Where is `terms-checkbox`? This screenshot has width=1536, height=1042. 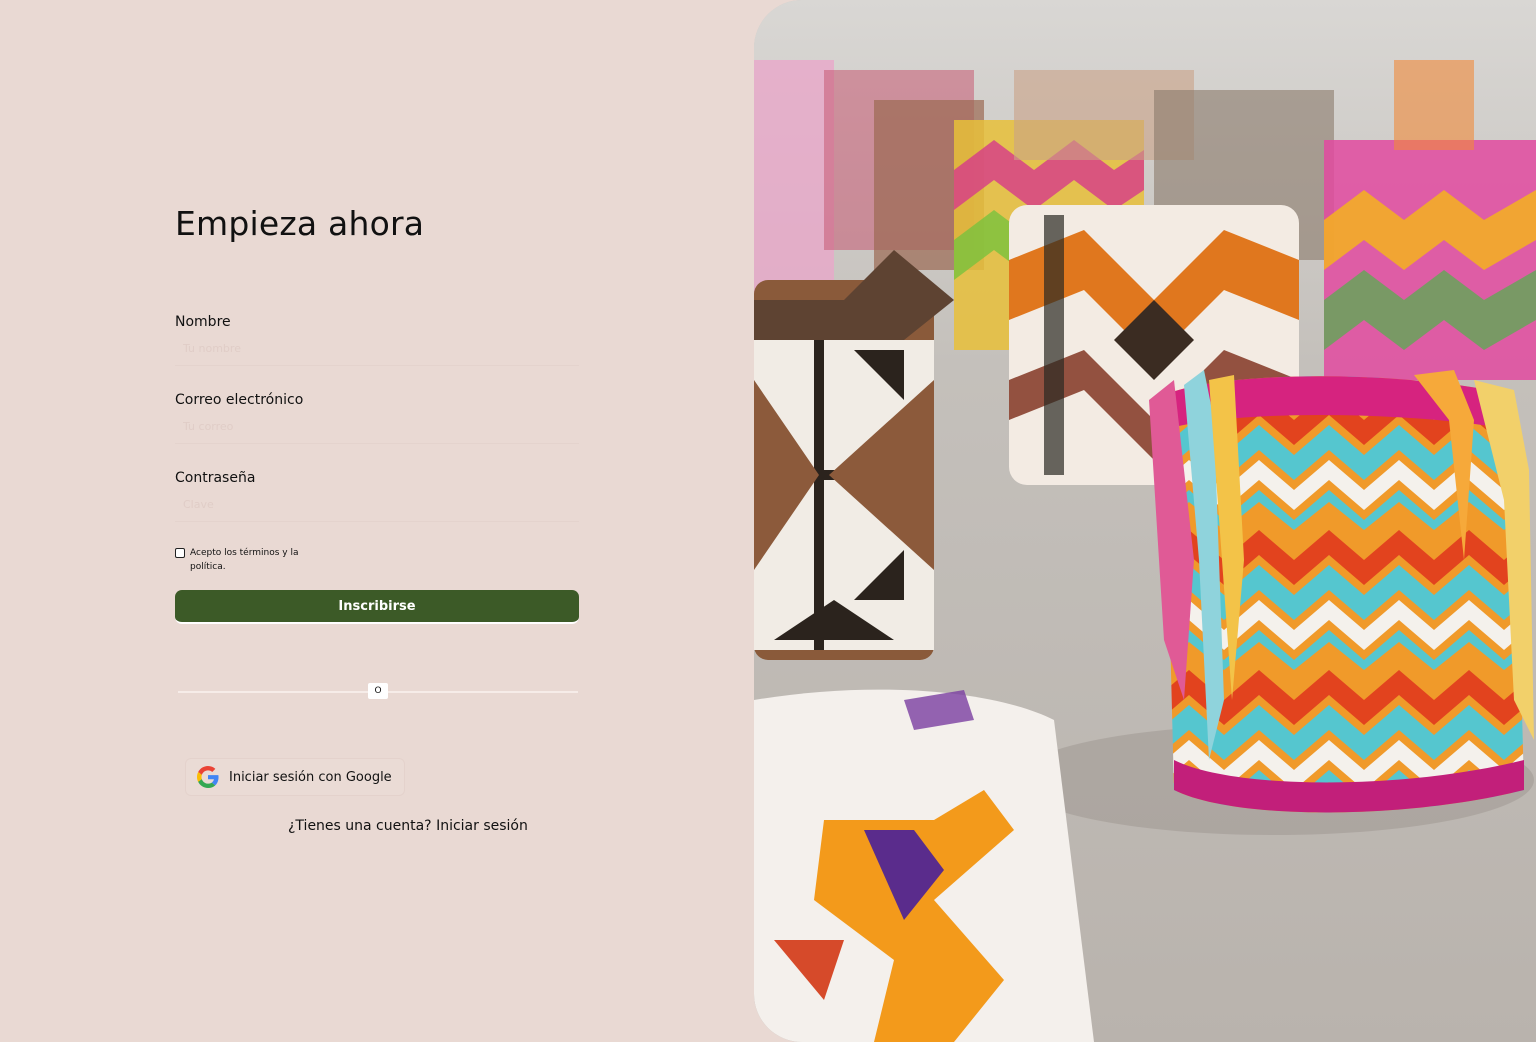 terms-checkbox is located at coordinates (180, 553).